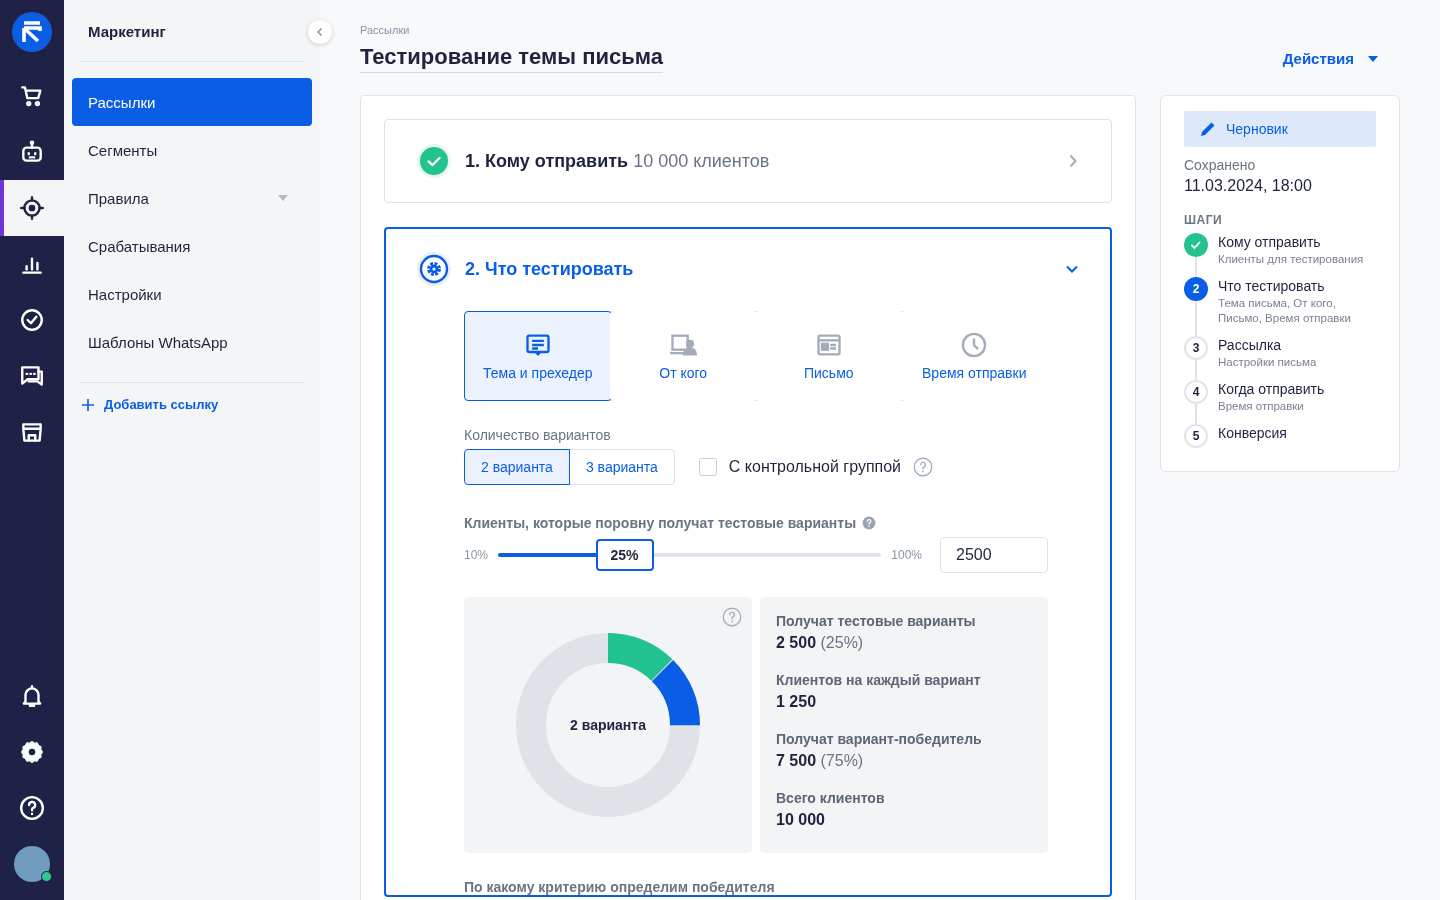 The image size is (1440, 900). Describe the element at coordinates (88, 404) in the screenshot. I see `plus-icon` at that location.